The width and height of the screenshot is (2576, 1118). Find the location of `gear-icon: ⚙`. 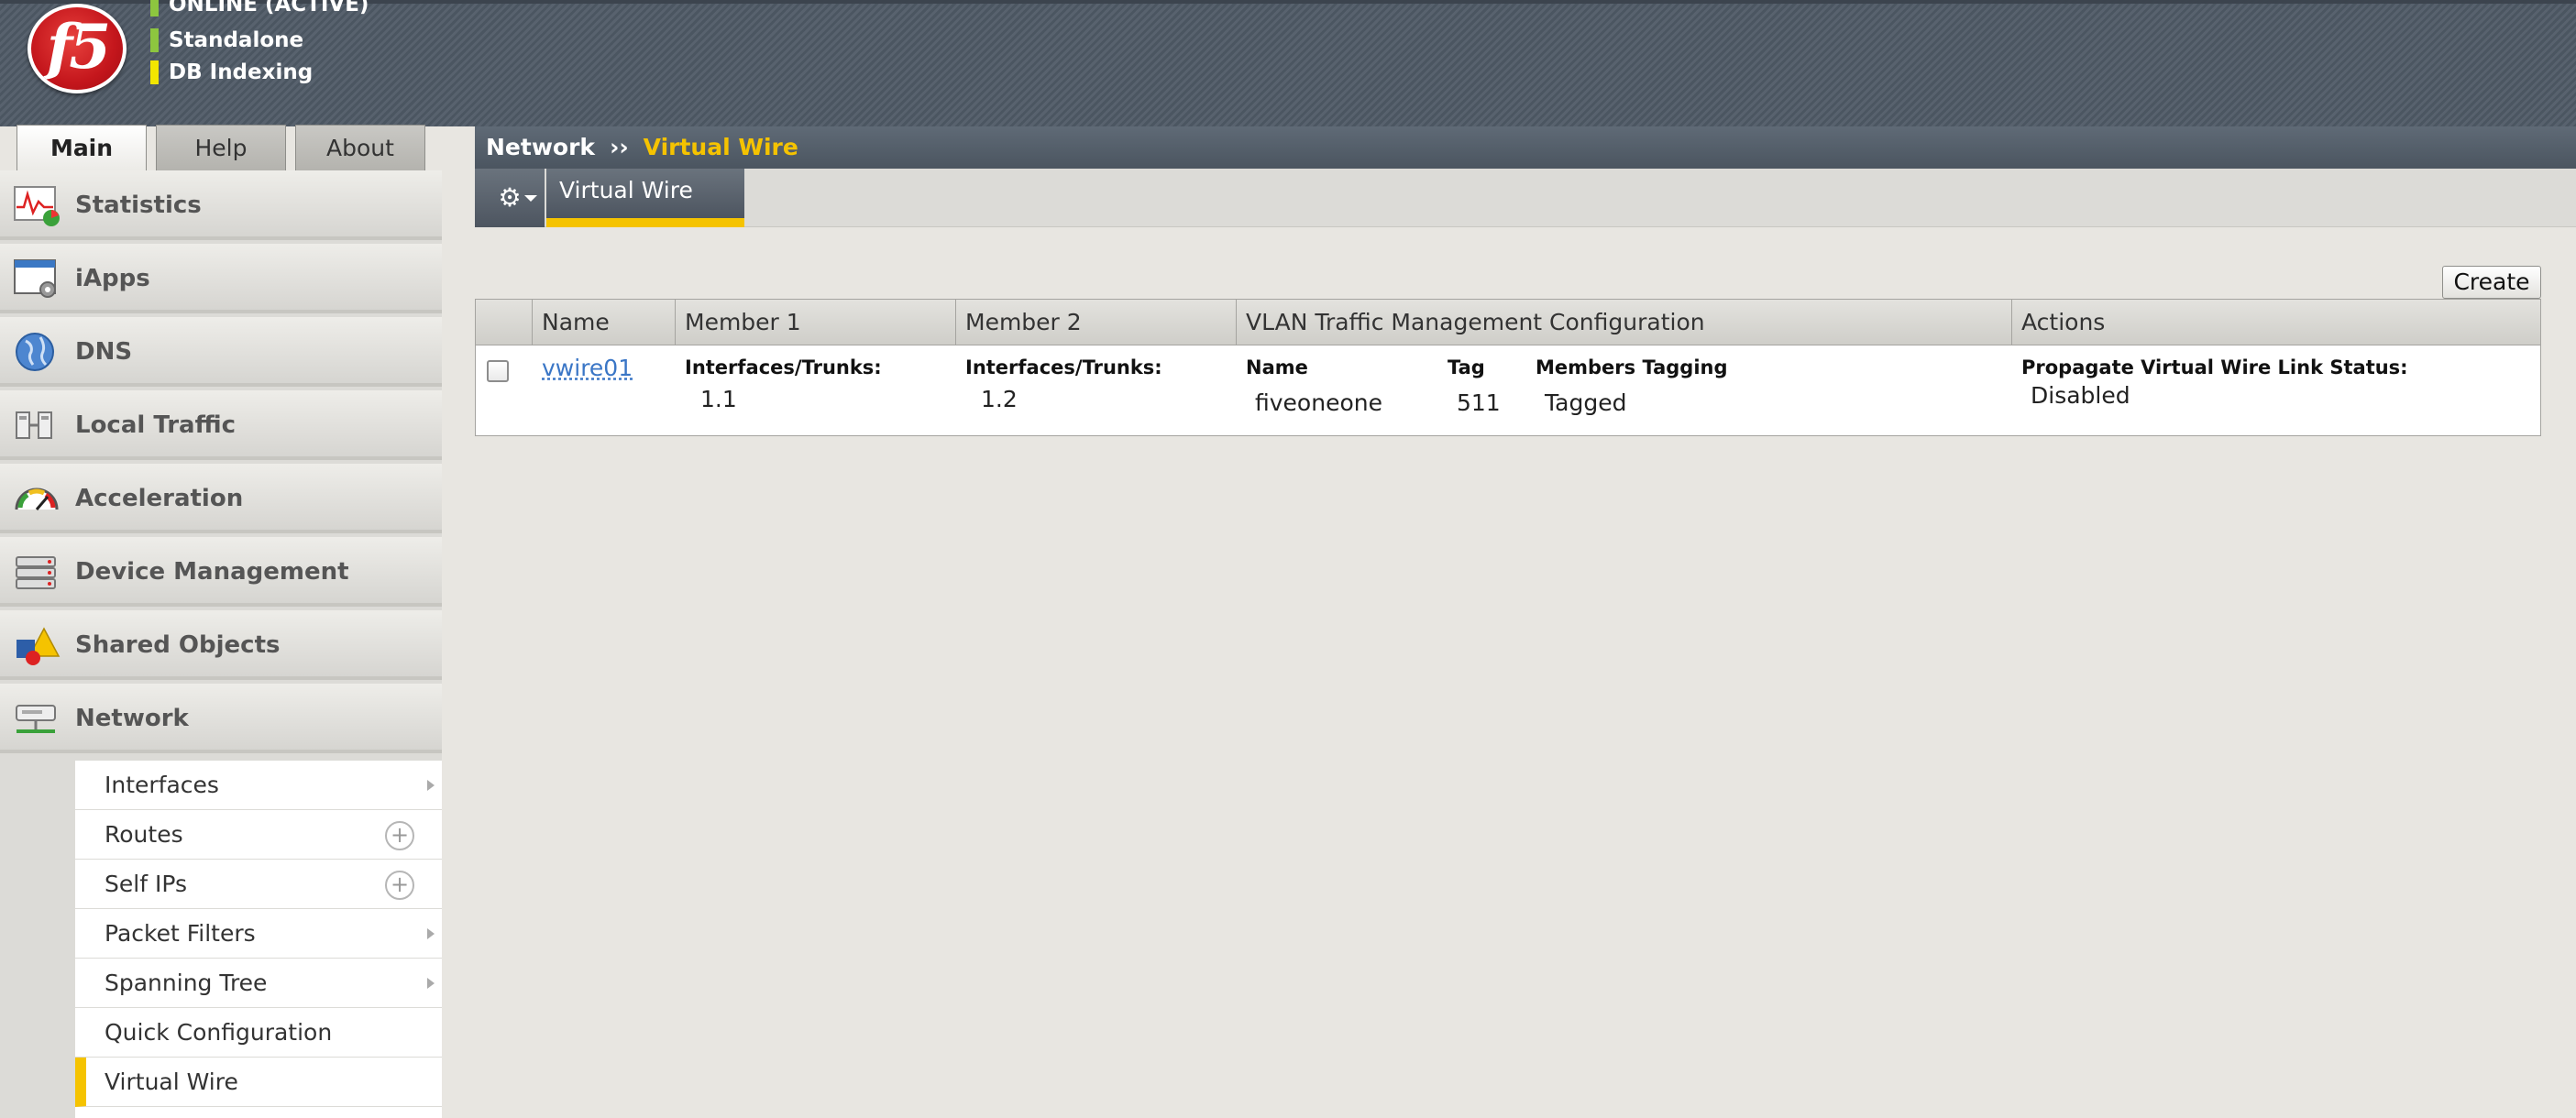

gear-icon: ⚙ is located at coordinates (510, 197).